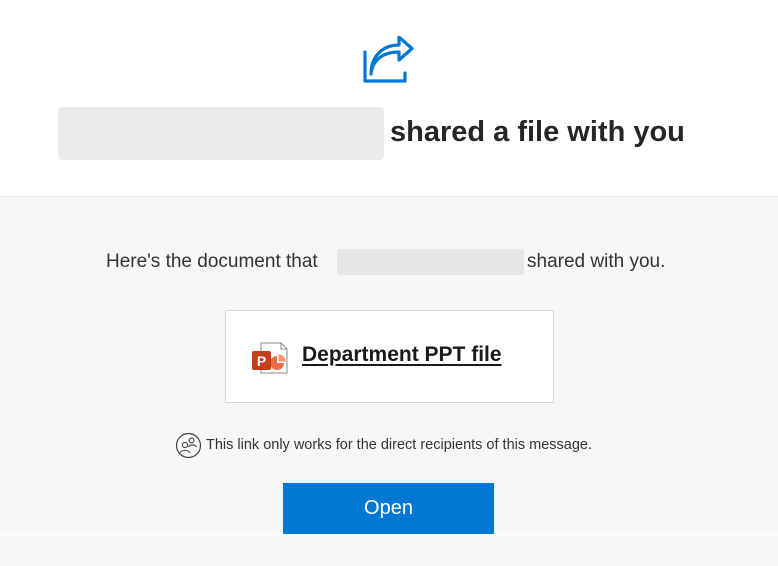  What do you see at coordinates (270, 358) in the screenshot?
I see `powerpoint-icon: P` at bounding box center [270, 358].